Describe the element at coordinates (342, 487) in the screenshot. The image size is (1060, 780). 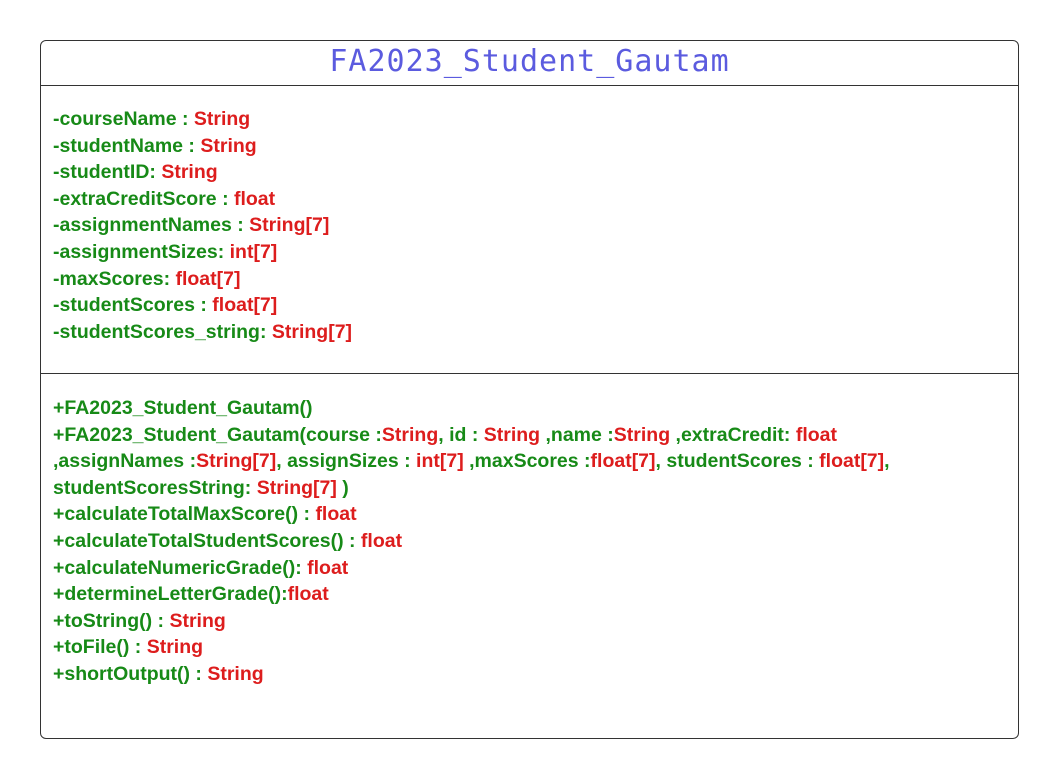
I see `operation-text: )` at that location.